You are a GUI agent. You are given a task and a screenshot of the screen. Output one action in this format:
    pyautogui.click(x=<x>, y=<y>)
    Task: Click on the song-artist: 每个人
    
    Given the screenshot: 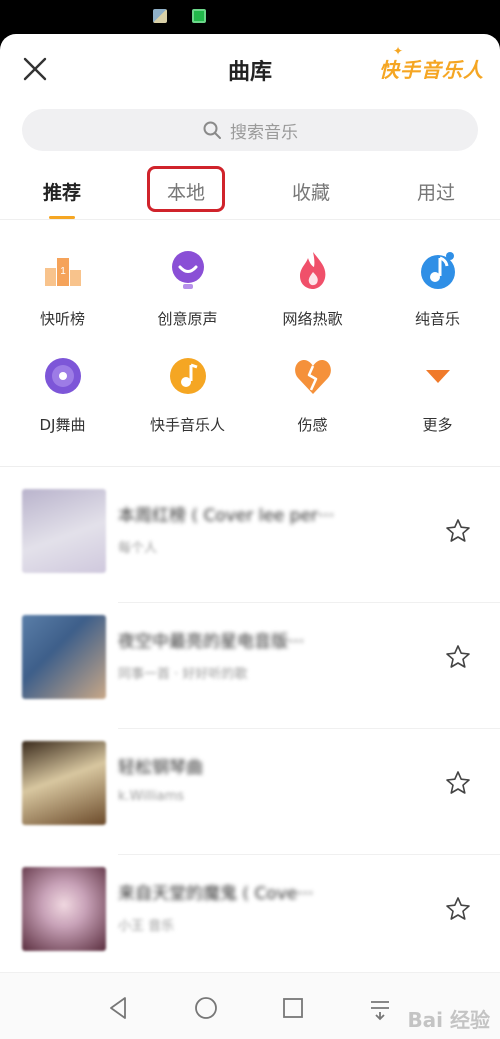 What is the action you would take?
    pyautogui.click(x=138, y=548)
    